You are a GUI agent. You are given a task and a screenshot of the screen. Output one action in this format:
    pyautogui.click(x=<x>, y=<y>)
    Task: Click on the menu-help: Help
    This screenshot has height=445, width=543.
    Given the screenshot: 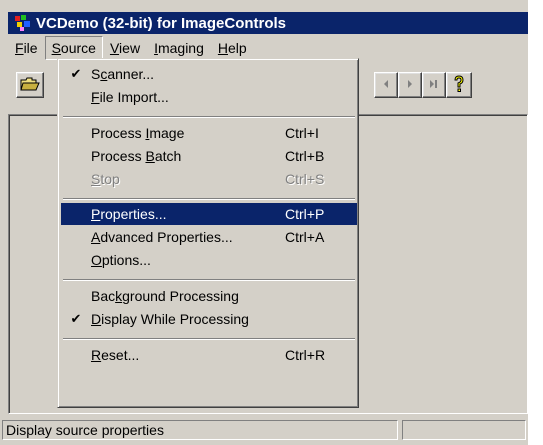 What is the action you would take?
    pyautogui.click(x=232, y=48)
    